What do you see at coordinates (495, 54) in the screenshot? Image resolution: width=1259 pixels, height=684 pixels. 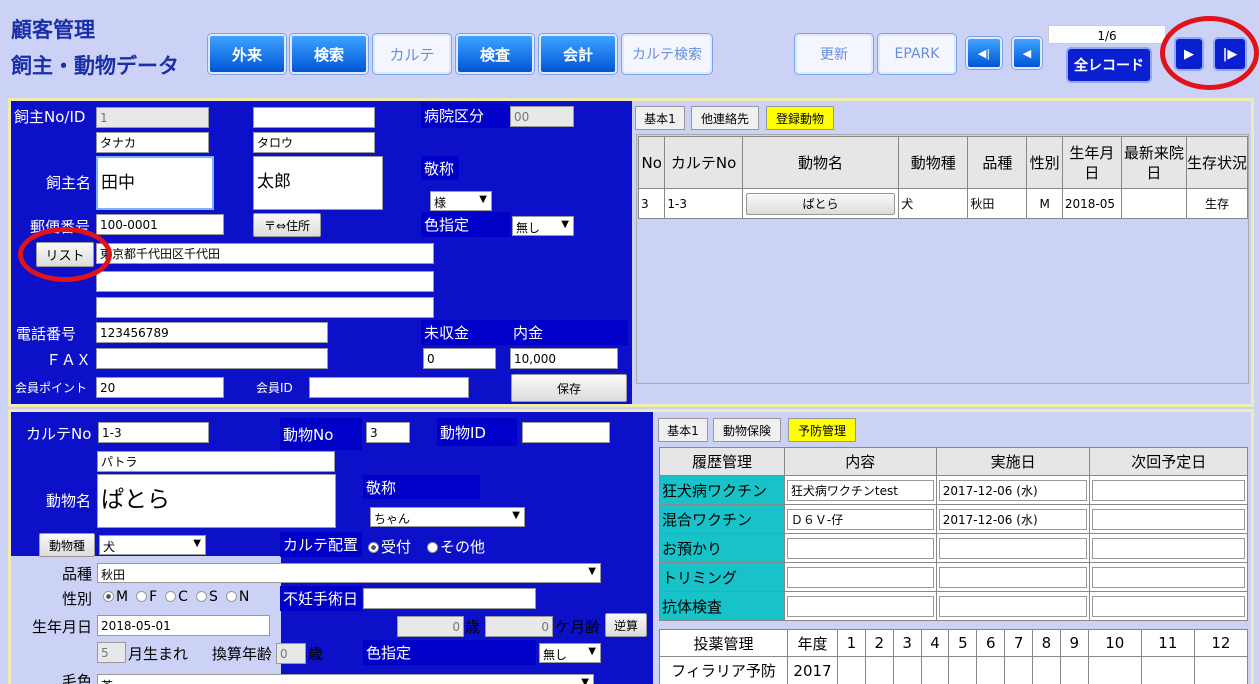 I see `exam-button: 検査` at bounding box center [495, 54].